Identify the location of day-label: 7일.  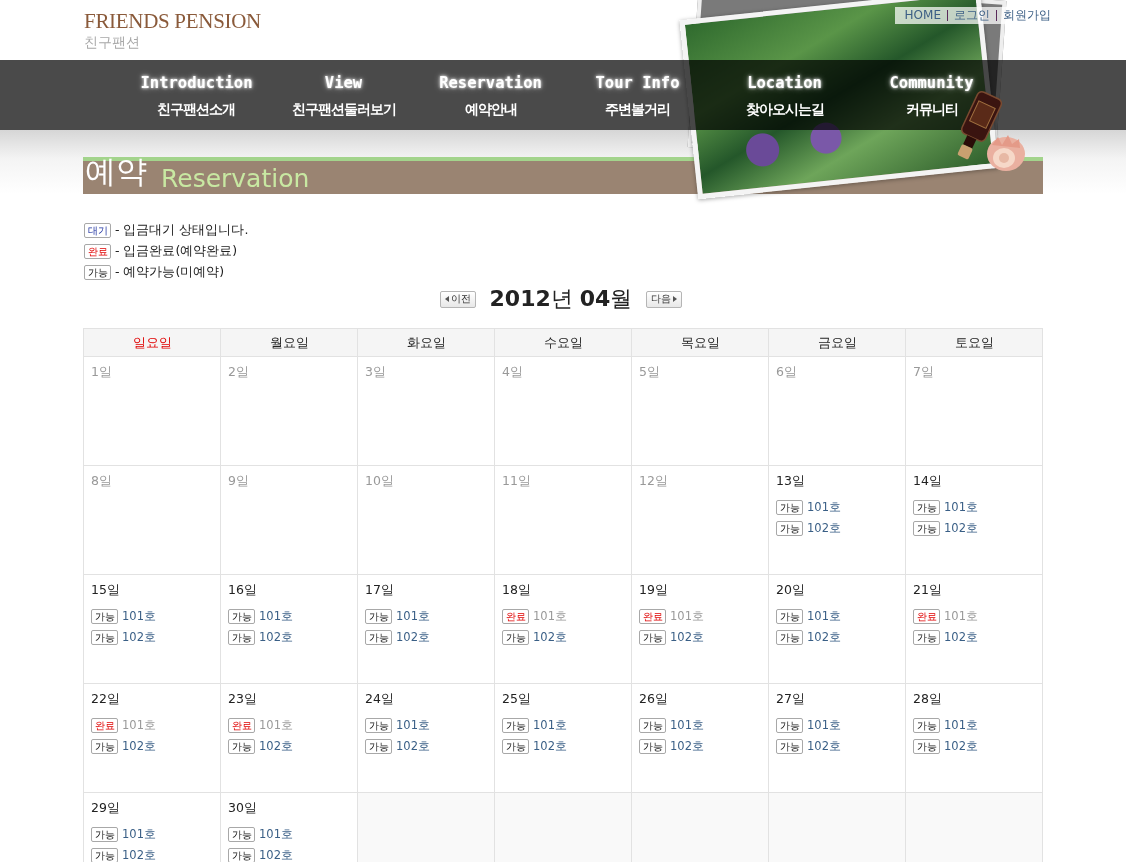
(923, 372).